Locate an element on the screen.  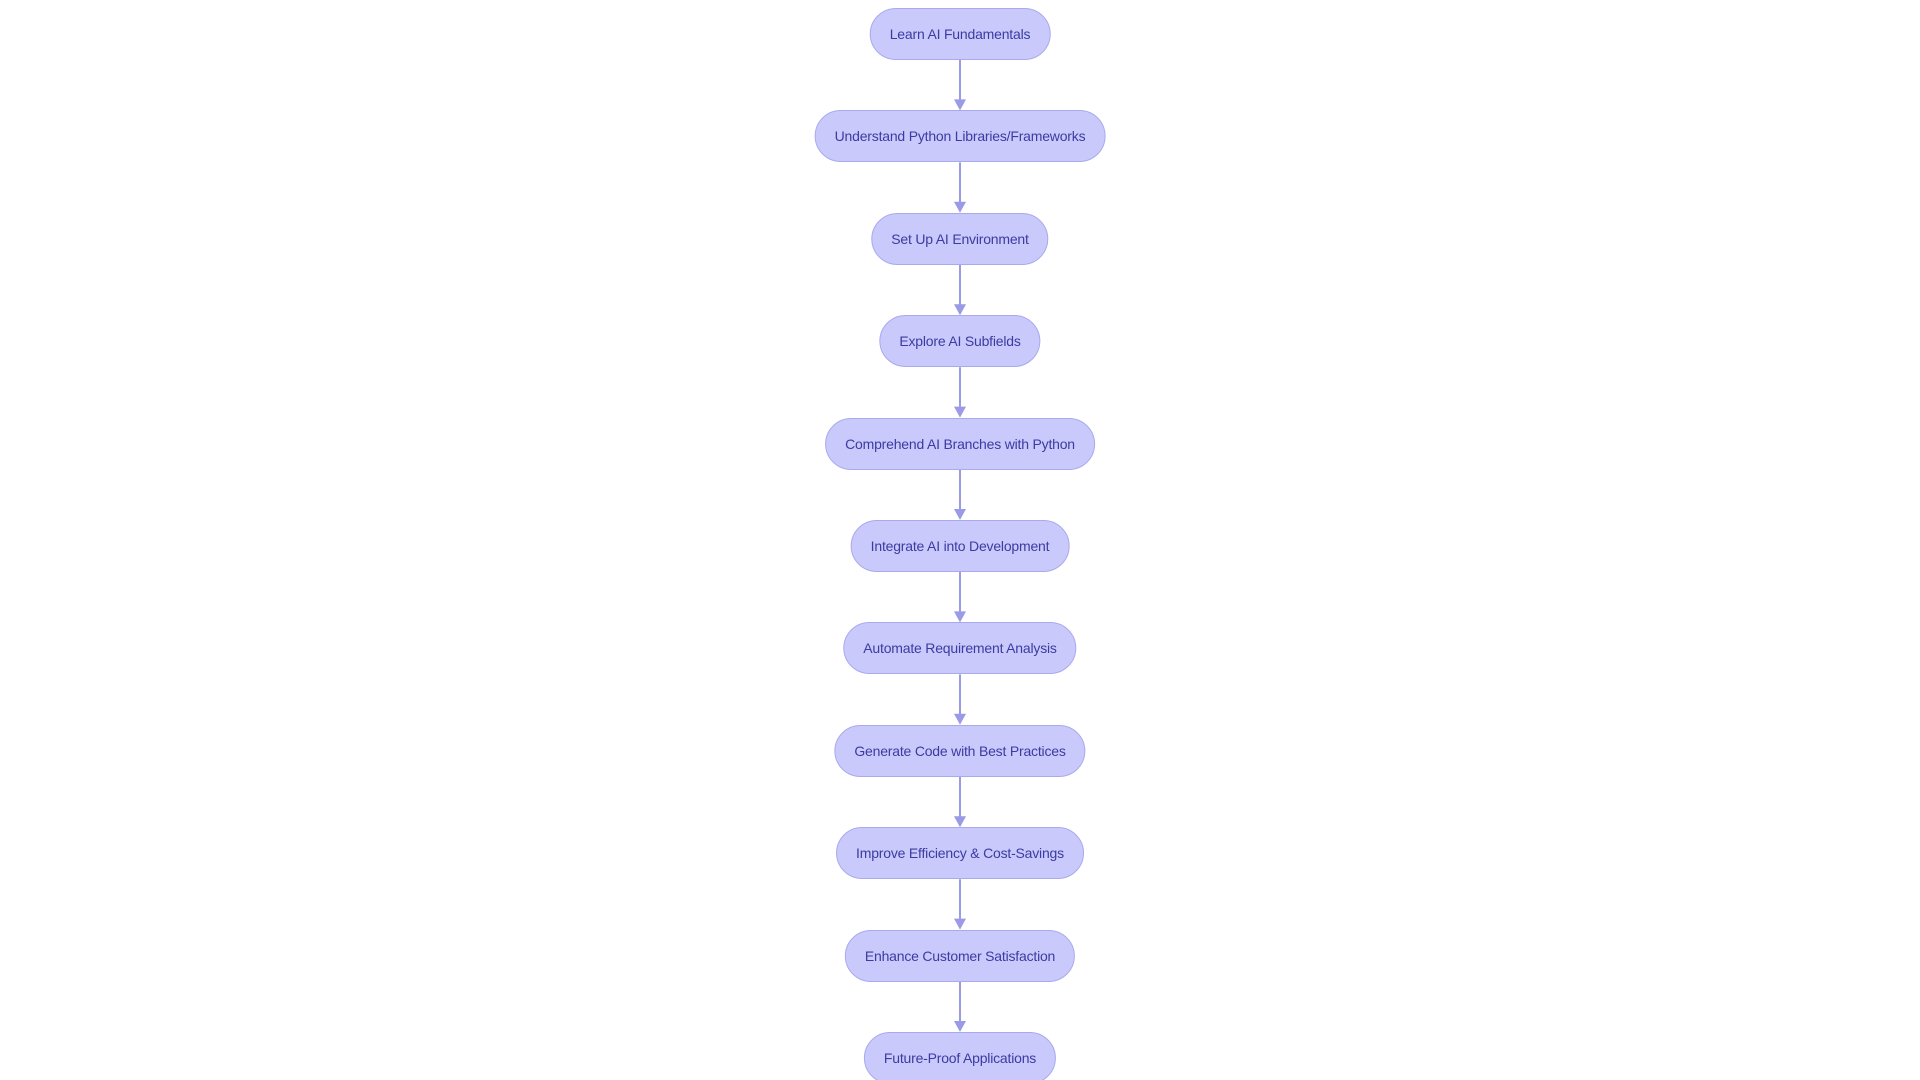
node-comprehend-ai-branches: Comprehend AI Branches with Python is located at coordinates (960, 443).